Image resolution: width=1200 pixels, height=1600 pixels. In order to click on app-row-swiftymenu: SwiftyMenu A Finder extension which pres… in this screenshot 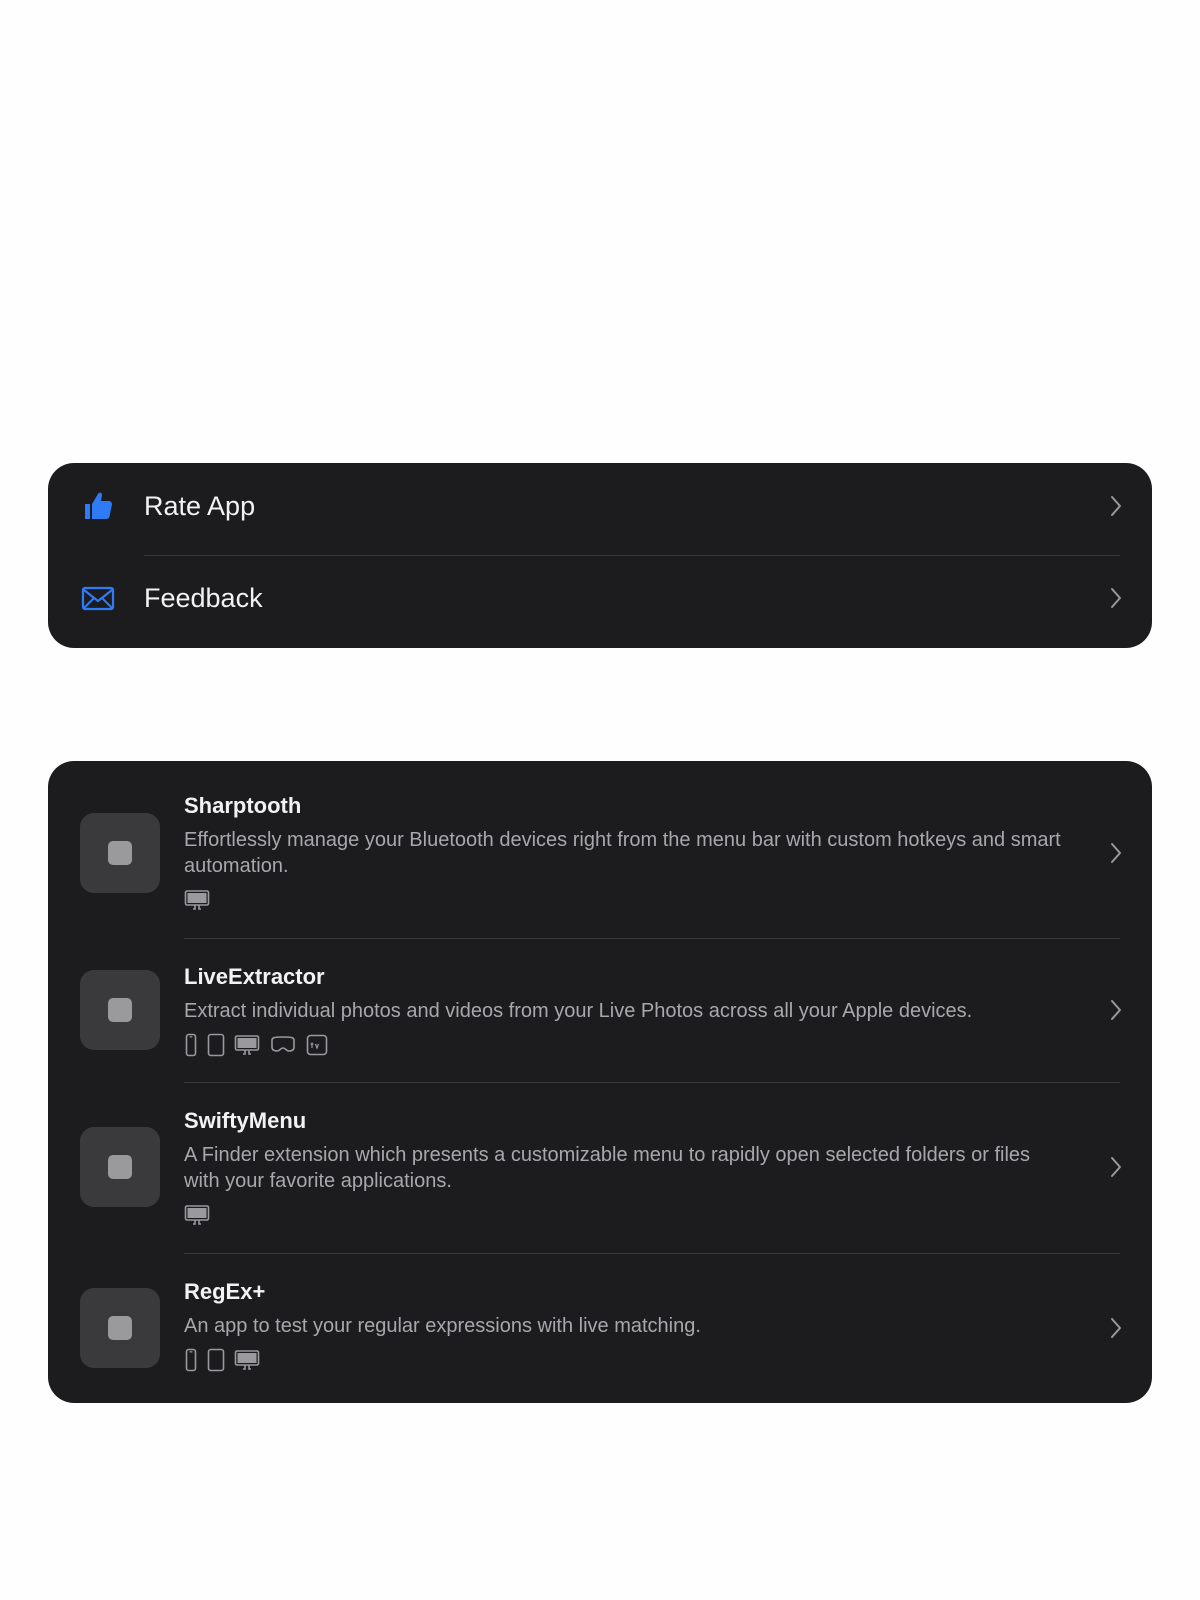, I will do `click(600, 1168)`.